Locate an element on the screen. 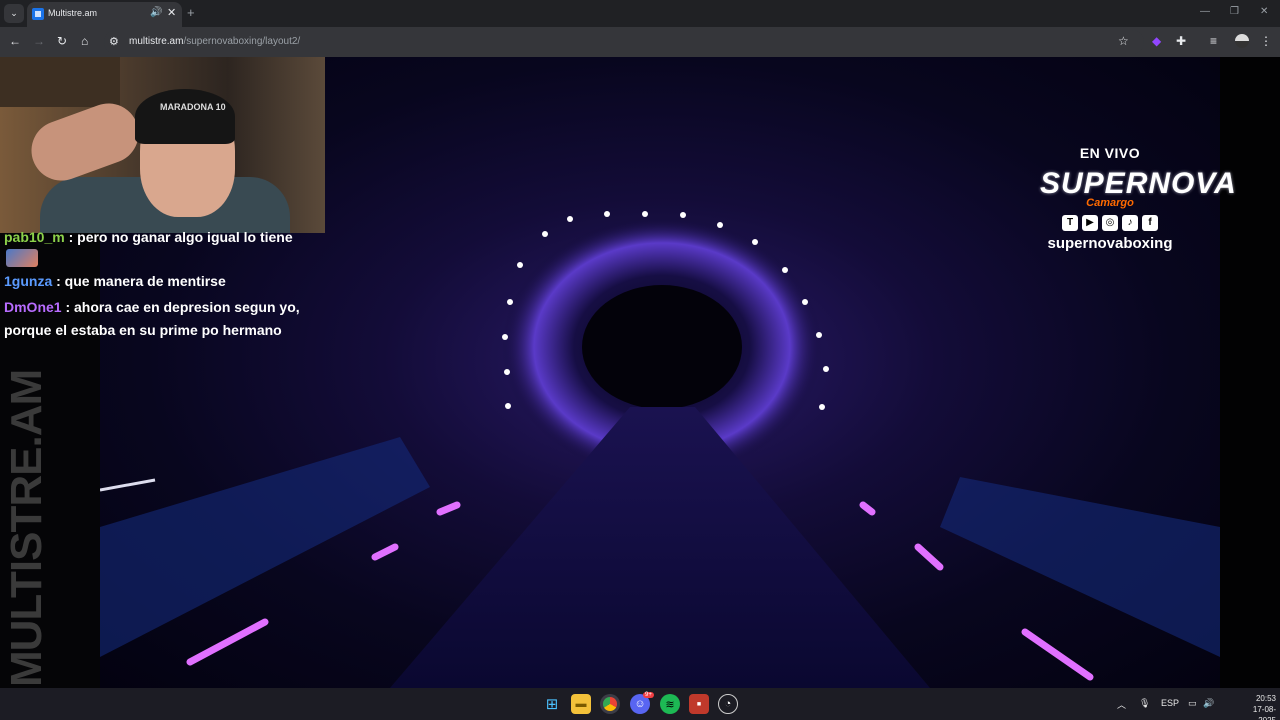 The width and height of the screenshot is (1280, 720). forward-arrow-icon: → is located at coordinates (39, 41).